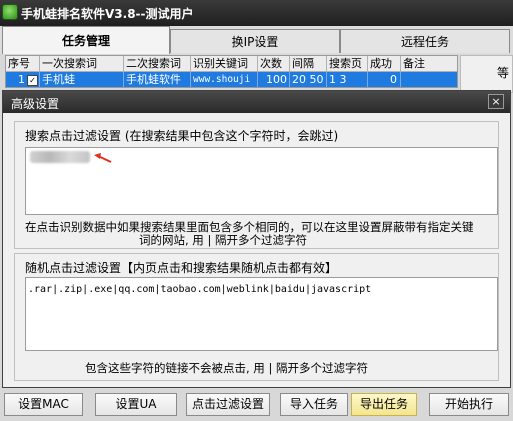  Describe the element at coordinates (347, 79) in the screenshot. I see `row-search-page: 1 3` at that location.